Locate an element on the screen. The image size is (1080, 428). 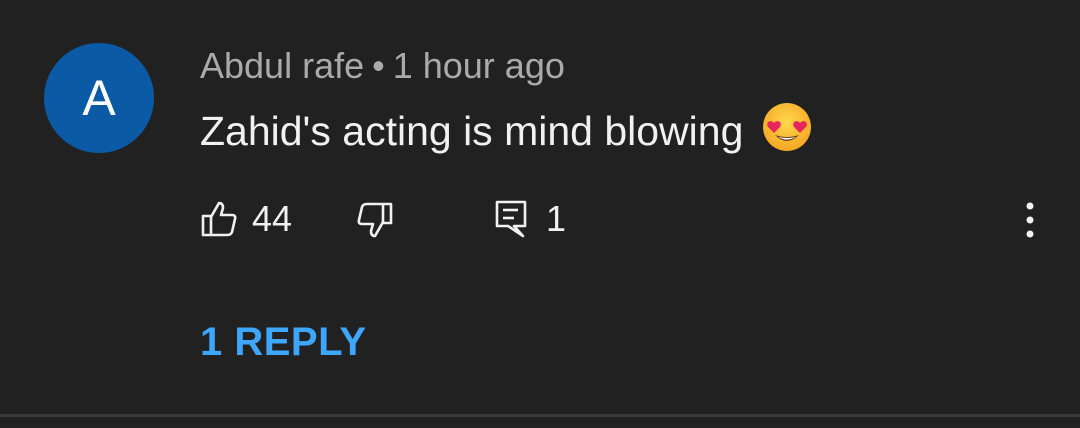
view-replies-link: 1 REPLY is located at coordinates (283, 342).